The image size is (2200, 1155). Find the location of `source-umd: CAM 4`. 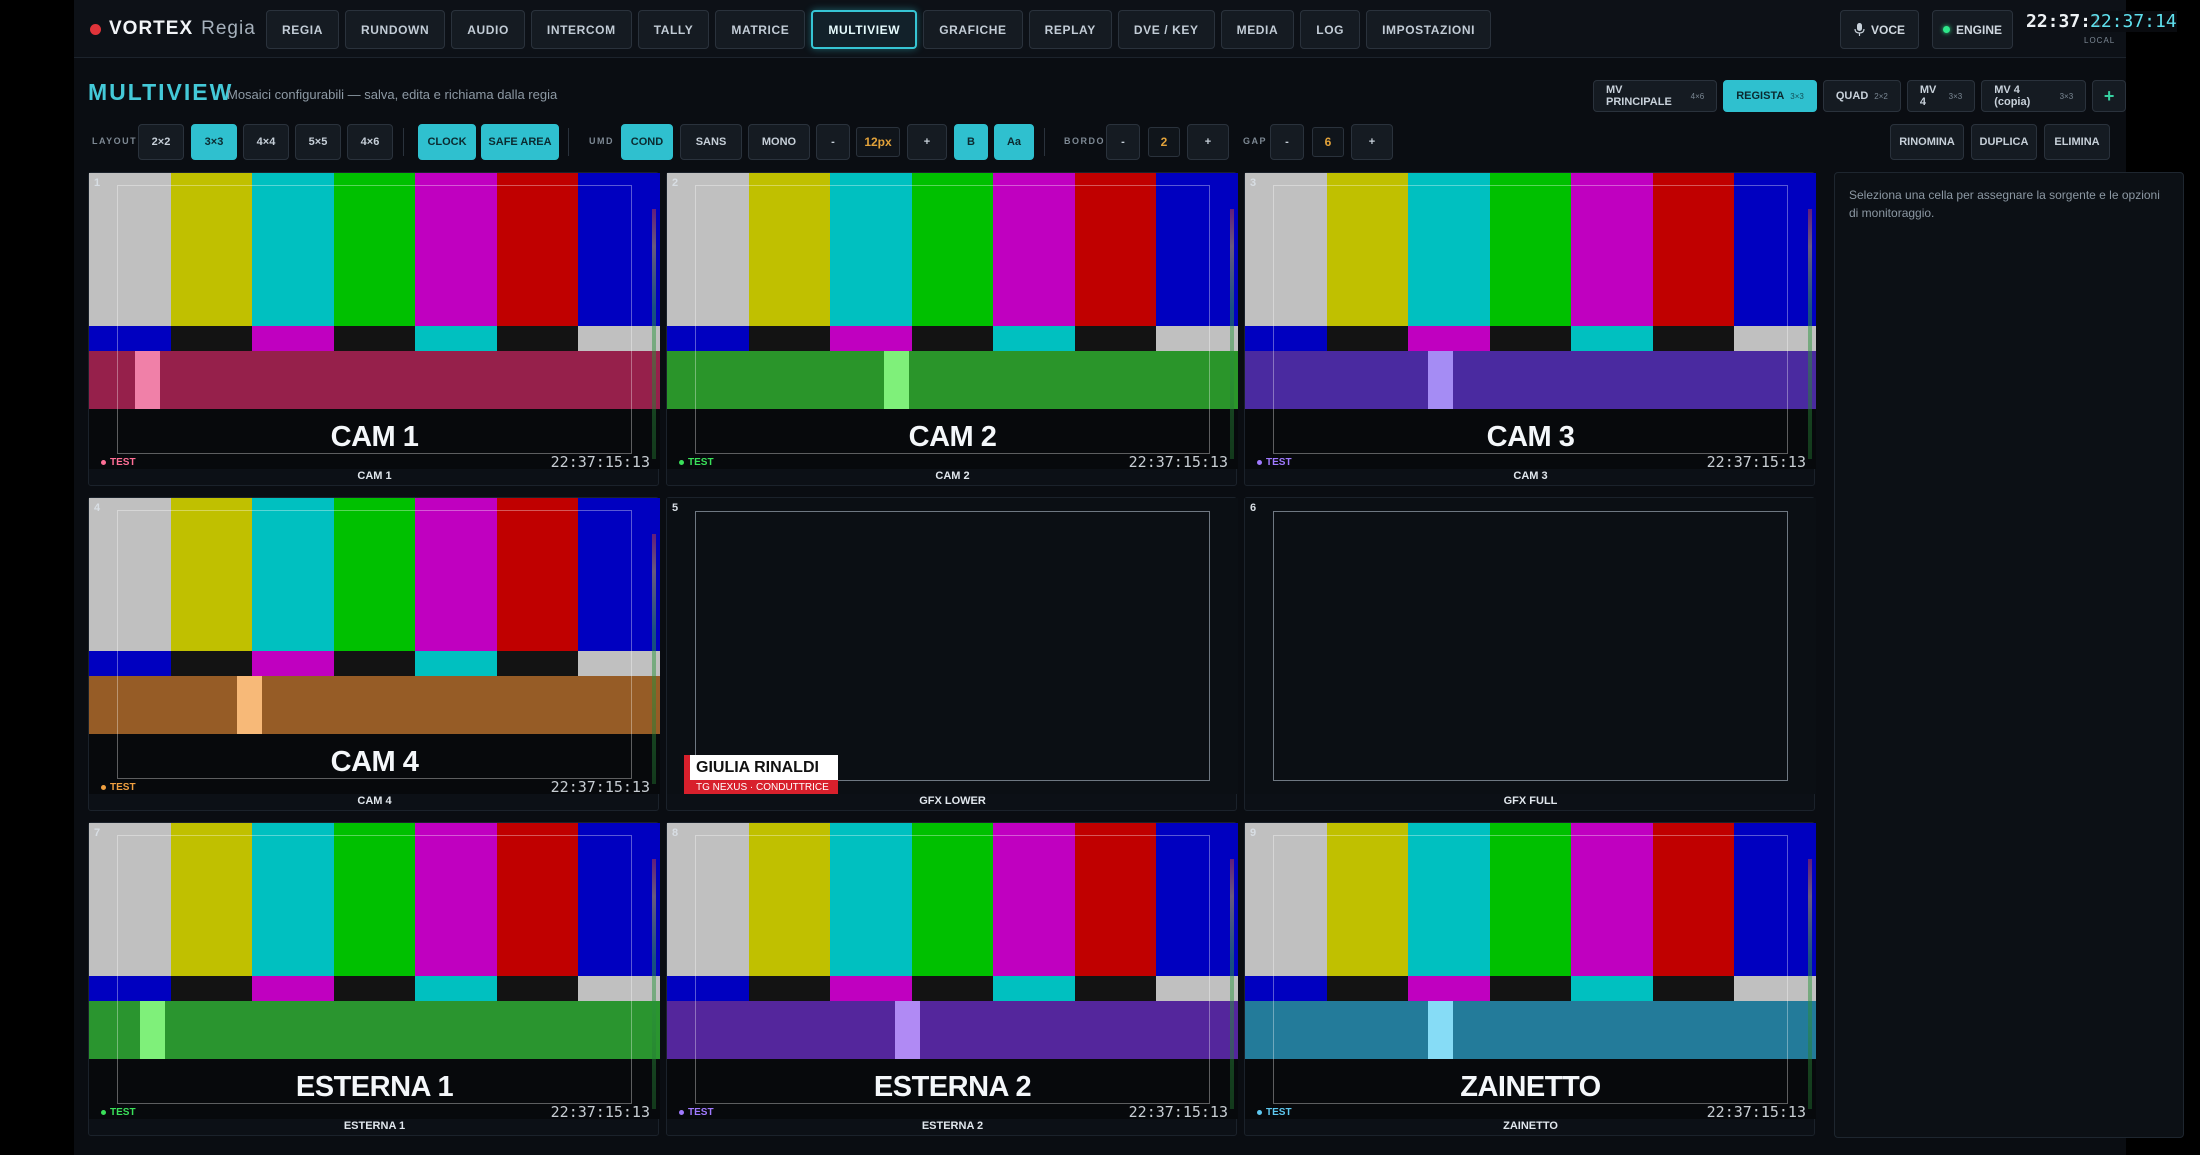

source-umd: CAM 4 is located at coordinates (374, 762).